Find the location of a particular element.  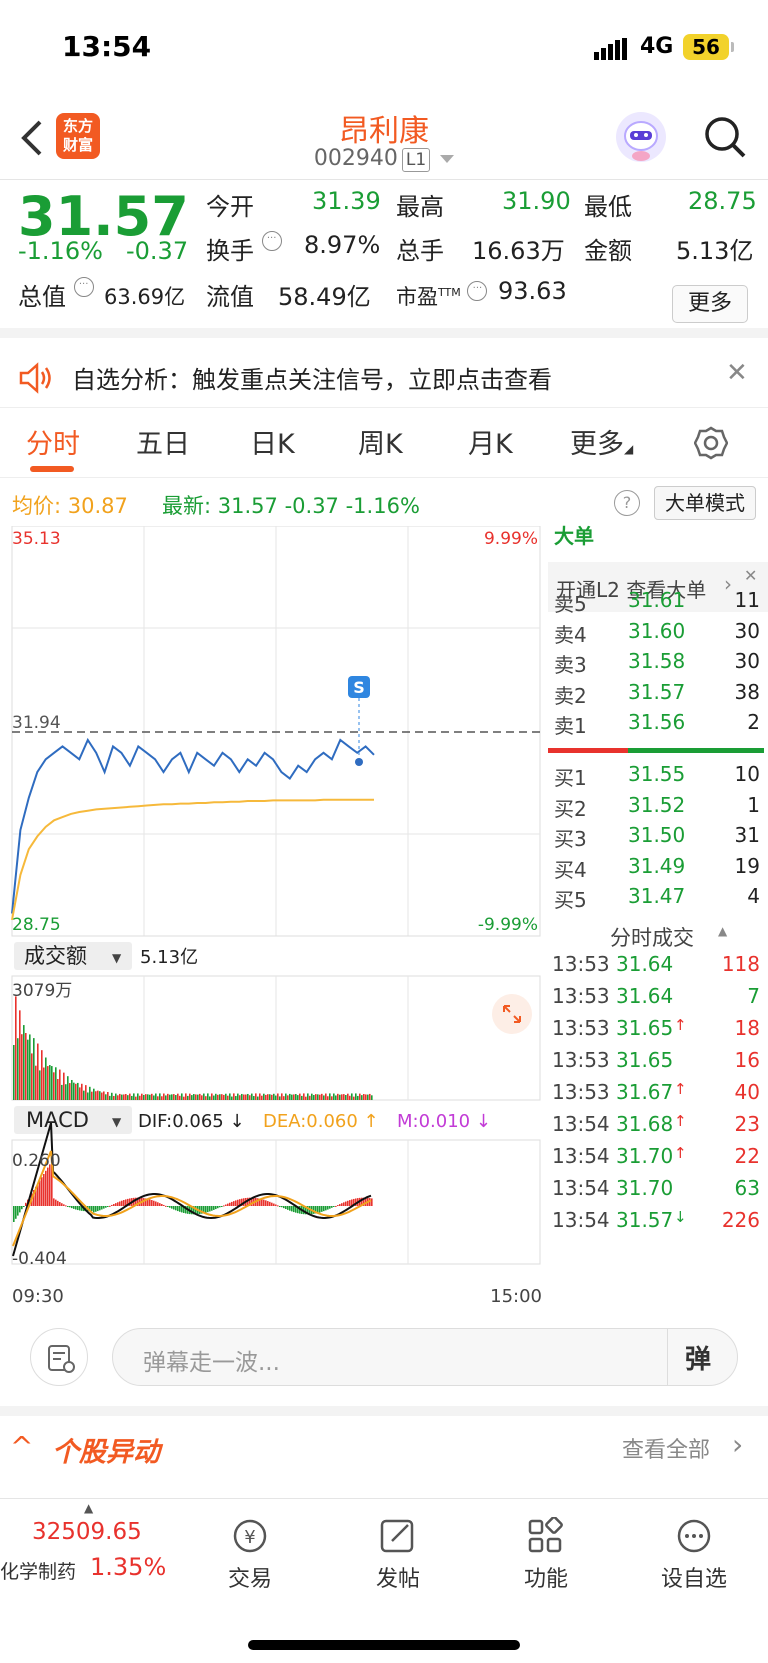

gear-icon is located at coordinates (711, 443).